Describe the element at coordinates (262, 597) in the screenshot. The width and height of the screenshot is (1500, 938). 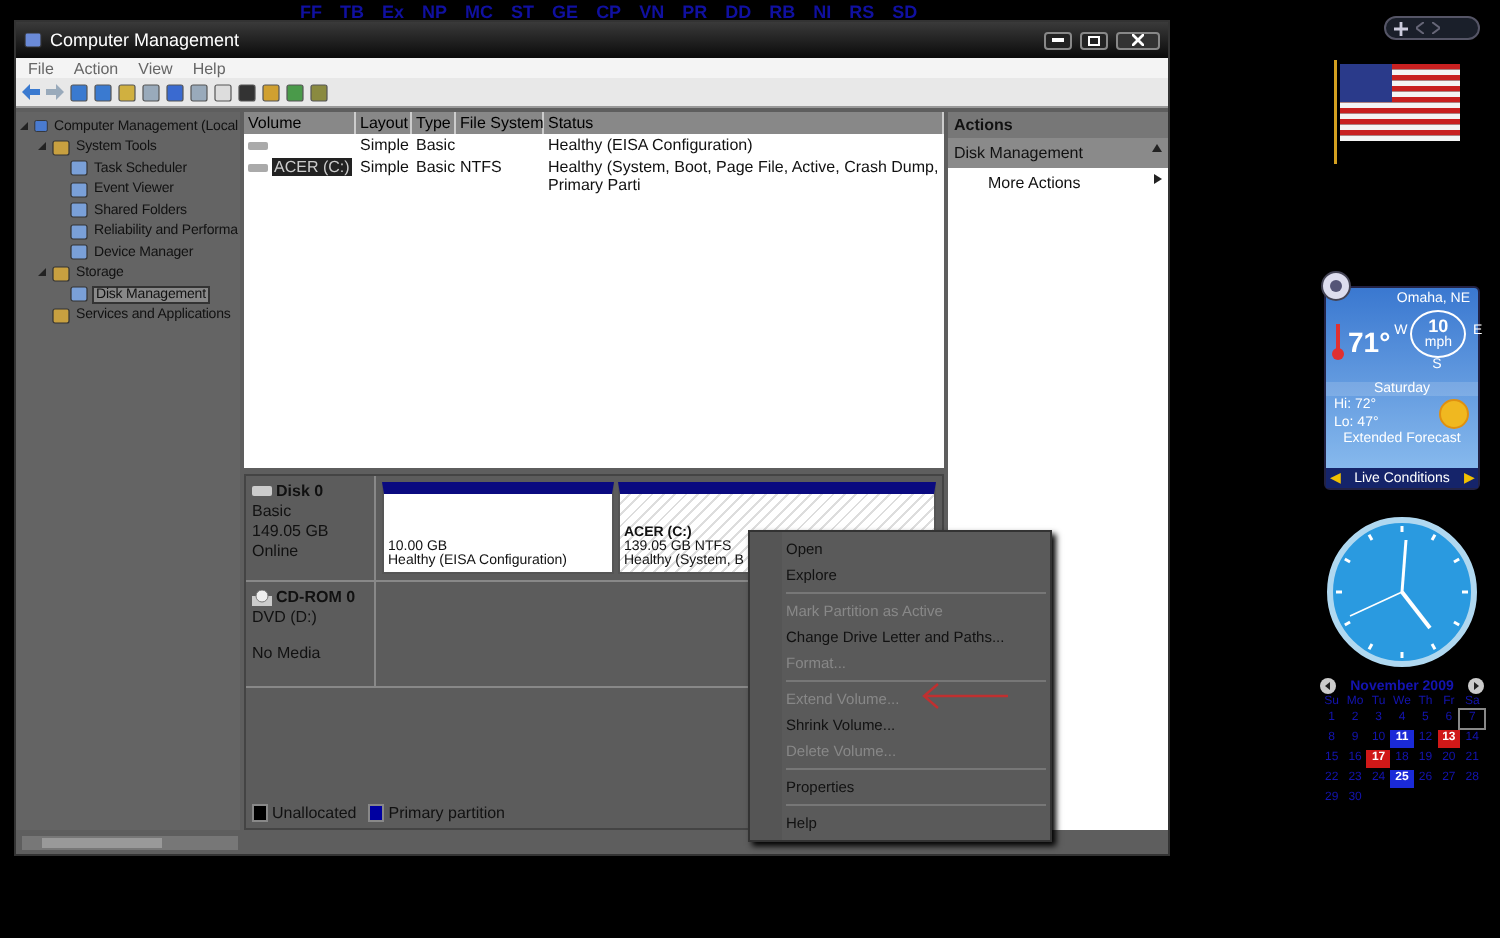
I see `cd-drive-icon` at that location.